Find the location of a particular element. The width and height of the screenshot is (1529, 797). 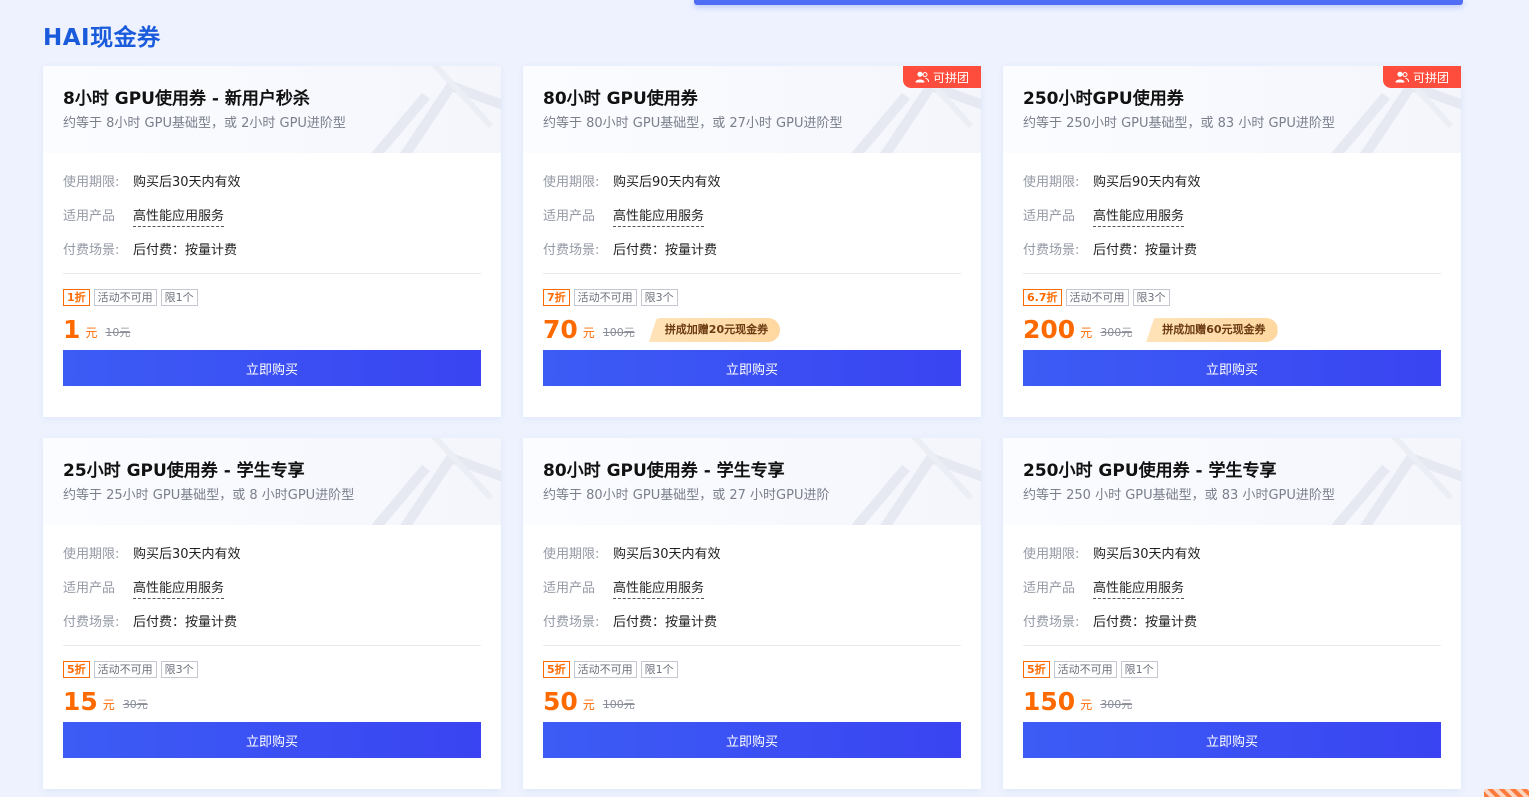

coupon-subtitle: 约等于 250小时 GPU基础型，或 83 小时 GPU进阶型 is located at coordinates (1179, 123).